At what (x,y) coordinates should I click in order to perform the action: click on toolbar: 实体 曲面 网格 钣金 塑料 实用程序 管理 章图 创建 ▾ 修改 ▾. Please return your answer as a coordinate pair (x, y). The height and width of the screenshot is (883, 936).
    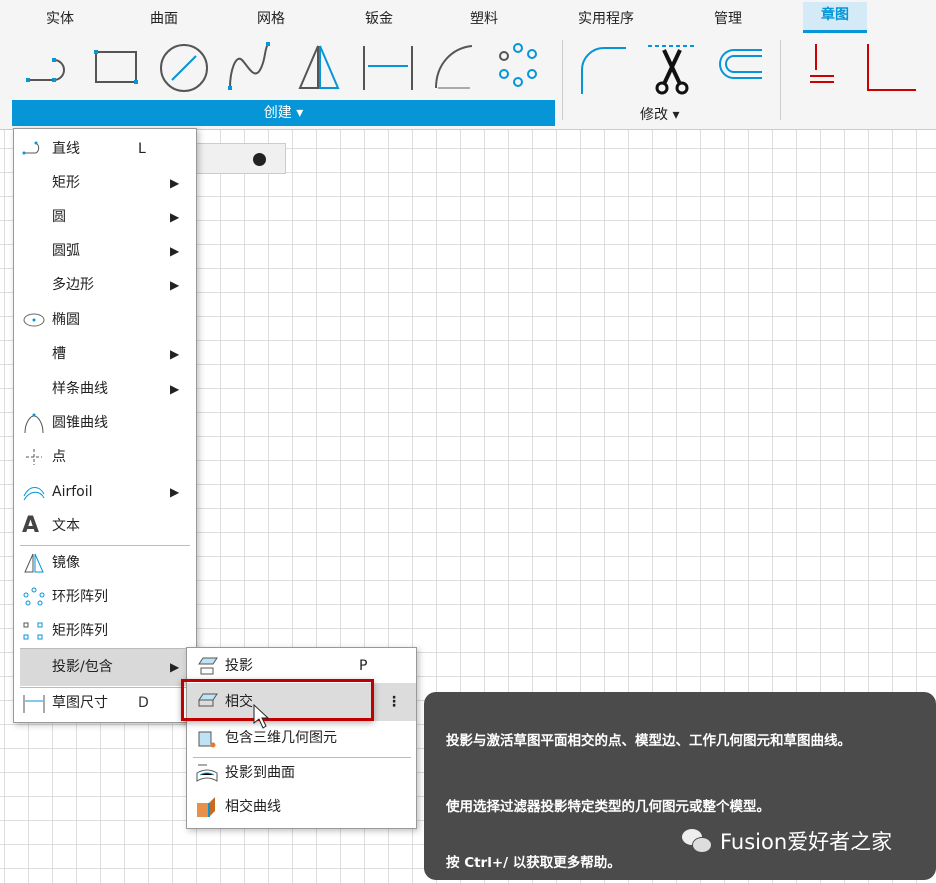
    Looking at the image, I should click on (468, 65).